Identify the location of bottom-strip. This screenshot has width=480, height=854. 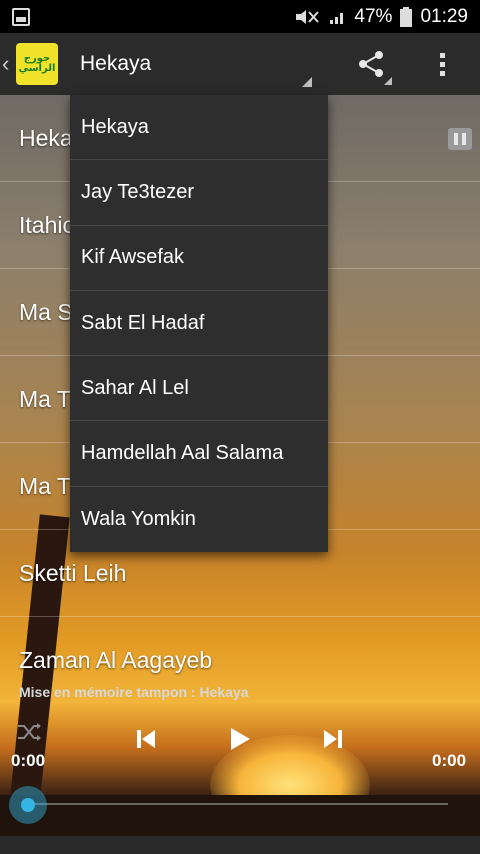
(240, 845).